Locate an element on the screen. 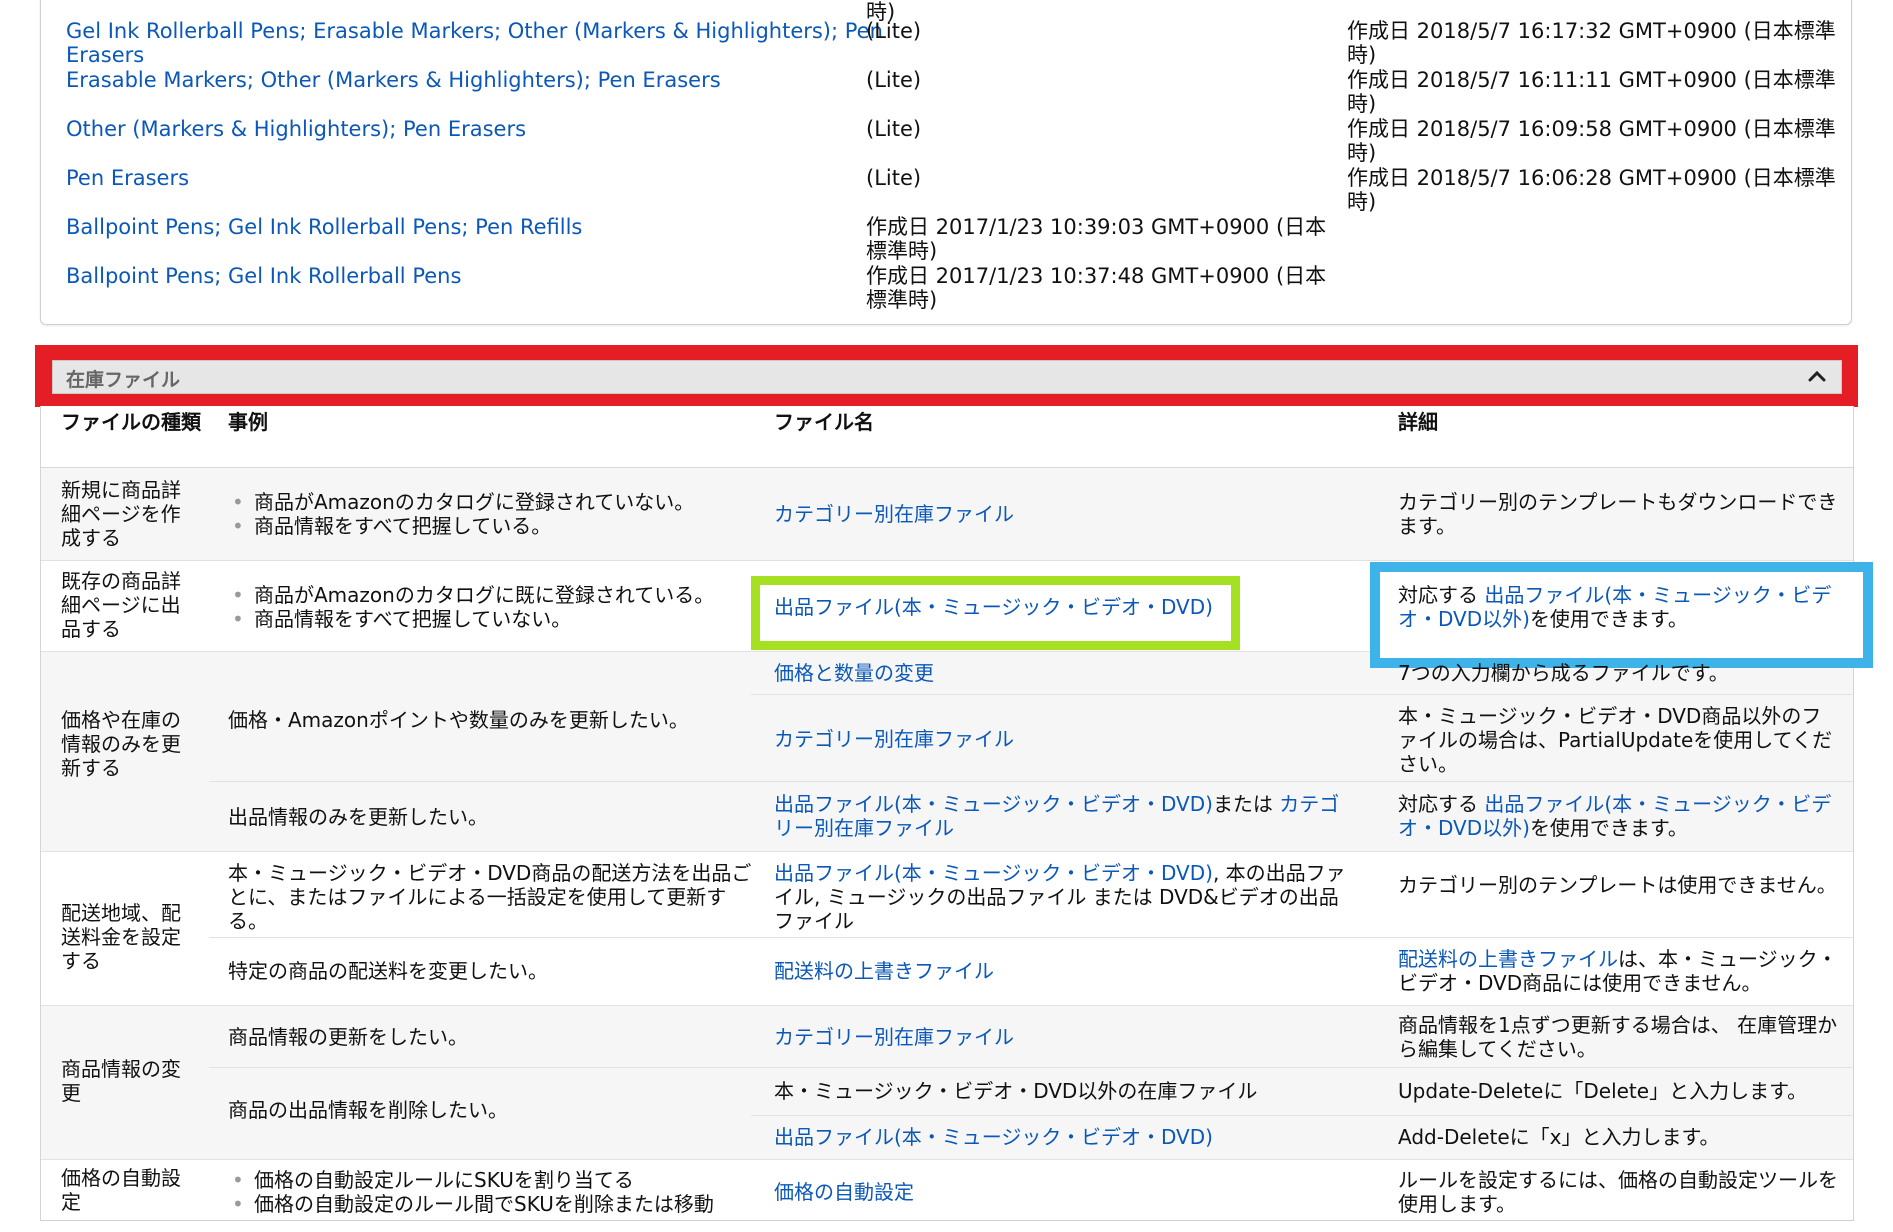  file-price-listing: 出品ファイル(本・ミュージック・ビデオ・DVD)または カテゴリー別在庫ファイル is located at coordinates (1057, 816).